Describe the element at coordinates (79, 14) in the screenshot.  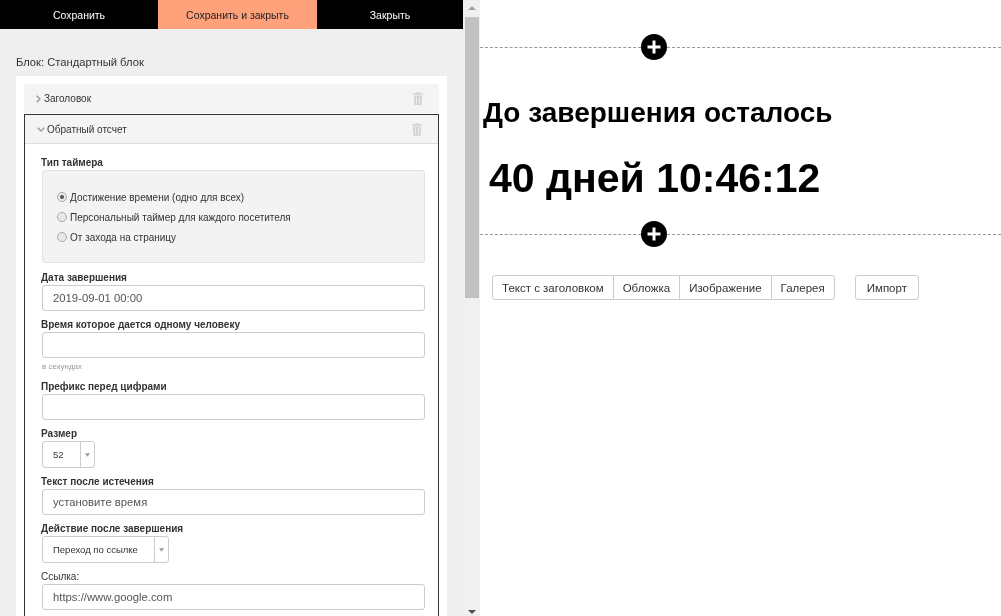
I see `save-button: Сохранить` at that location.